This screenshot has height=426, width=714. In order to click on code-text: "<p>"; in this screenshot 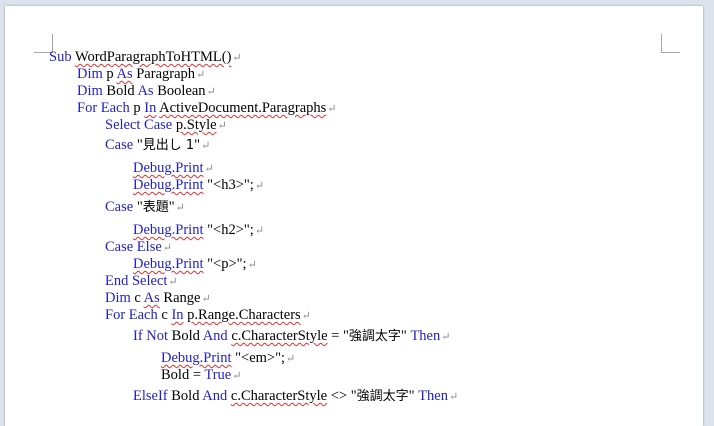, I will do `click(225, 264)`.